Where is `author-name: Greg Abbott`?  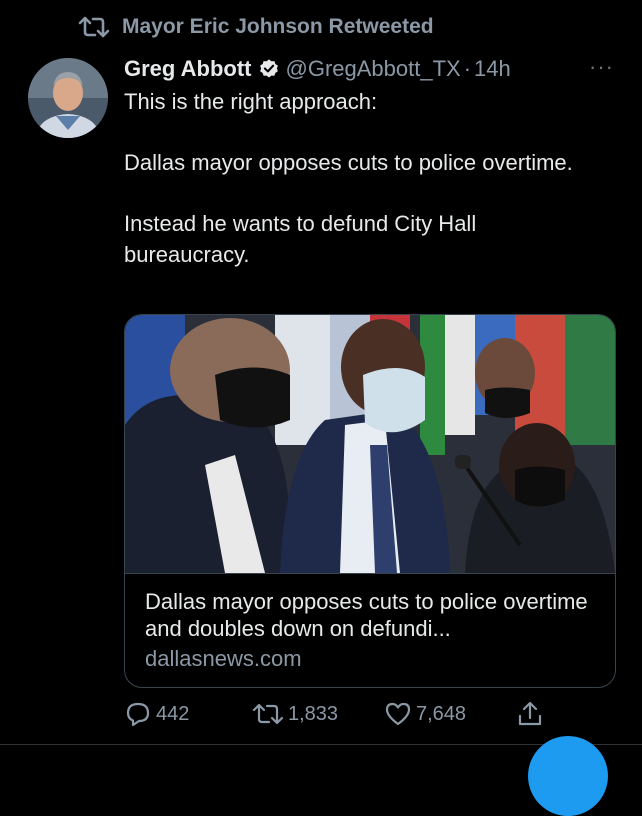
author-name: Greg Abbott is located at coordinates (188, 69).